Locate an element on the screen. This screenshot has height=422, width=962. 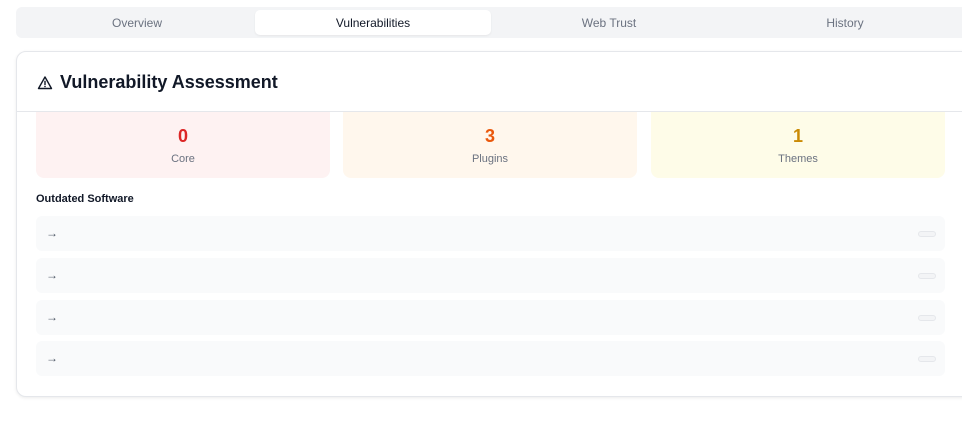
outdated-software-heading: Outdated Software is located at coordinates (85, 199).